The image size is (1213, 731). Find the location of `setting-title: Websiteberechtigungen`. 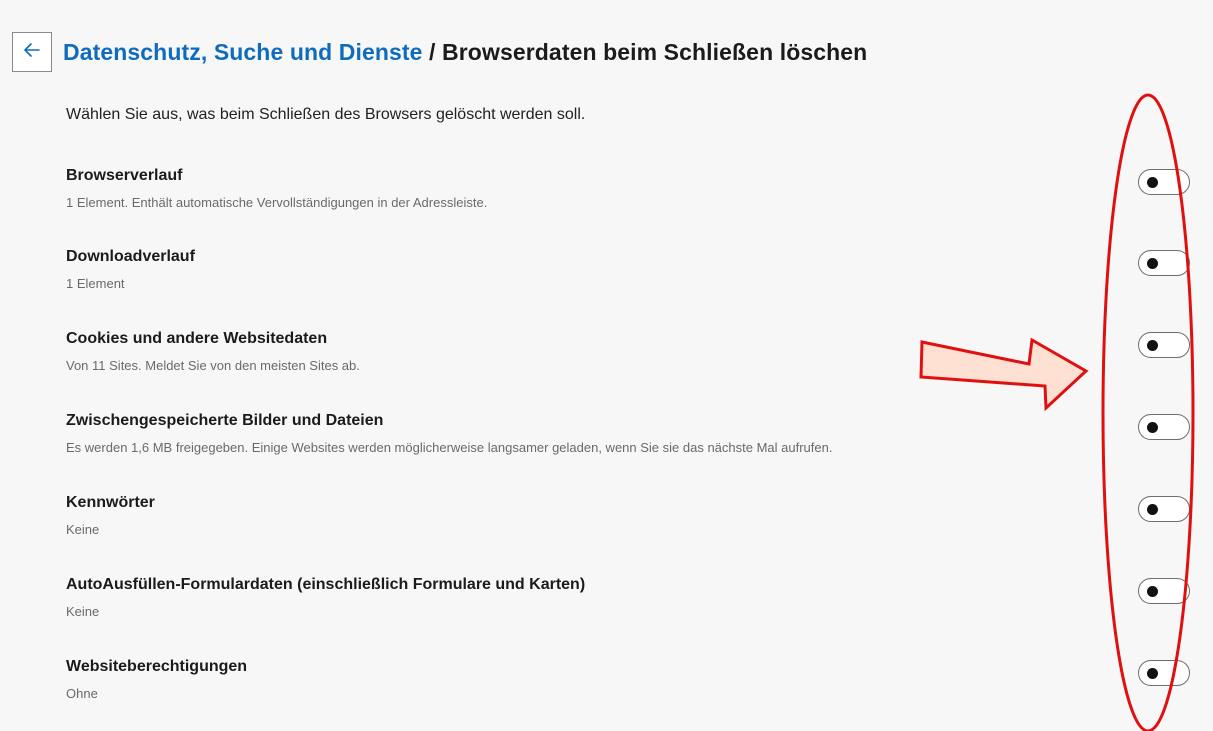

setting-title: Websiteberechtigungen is located at coordinates (157, 666).